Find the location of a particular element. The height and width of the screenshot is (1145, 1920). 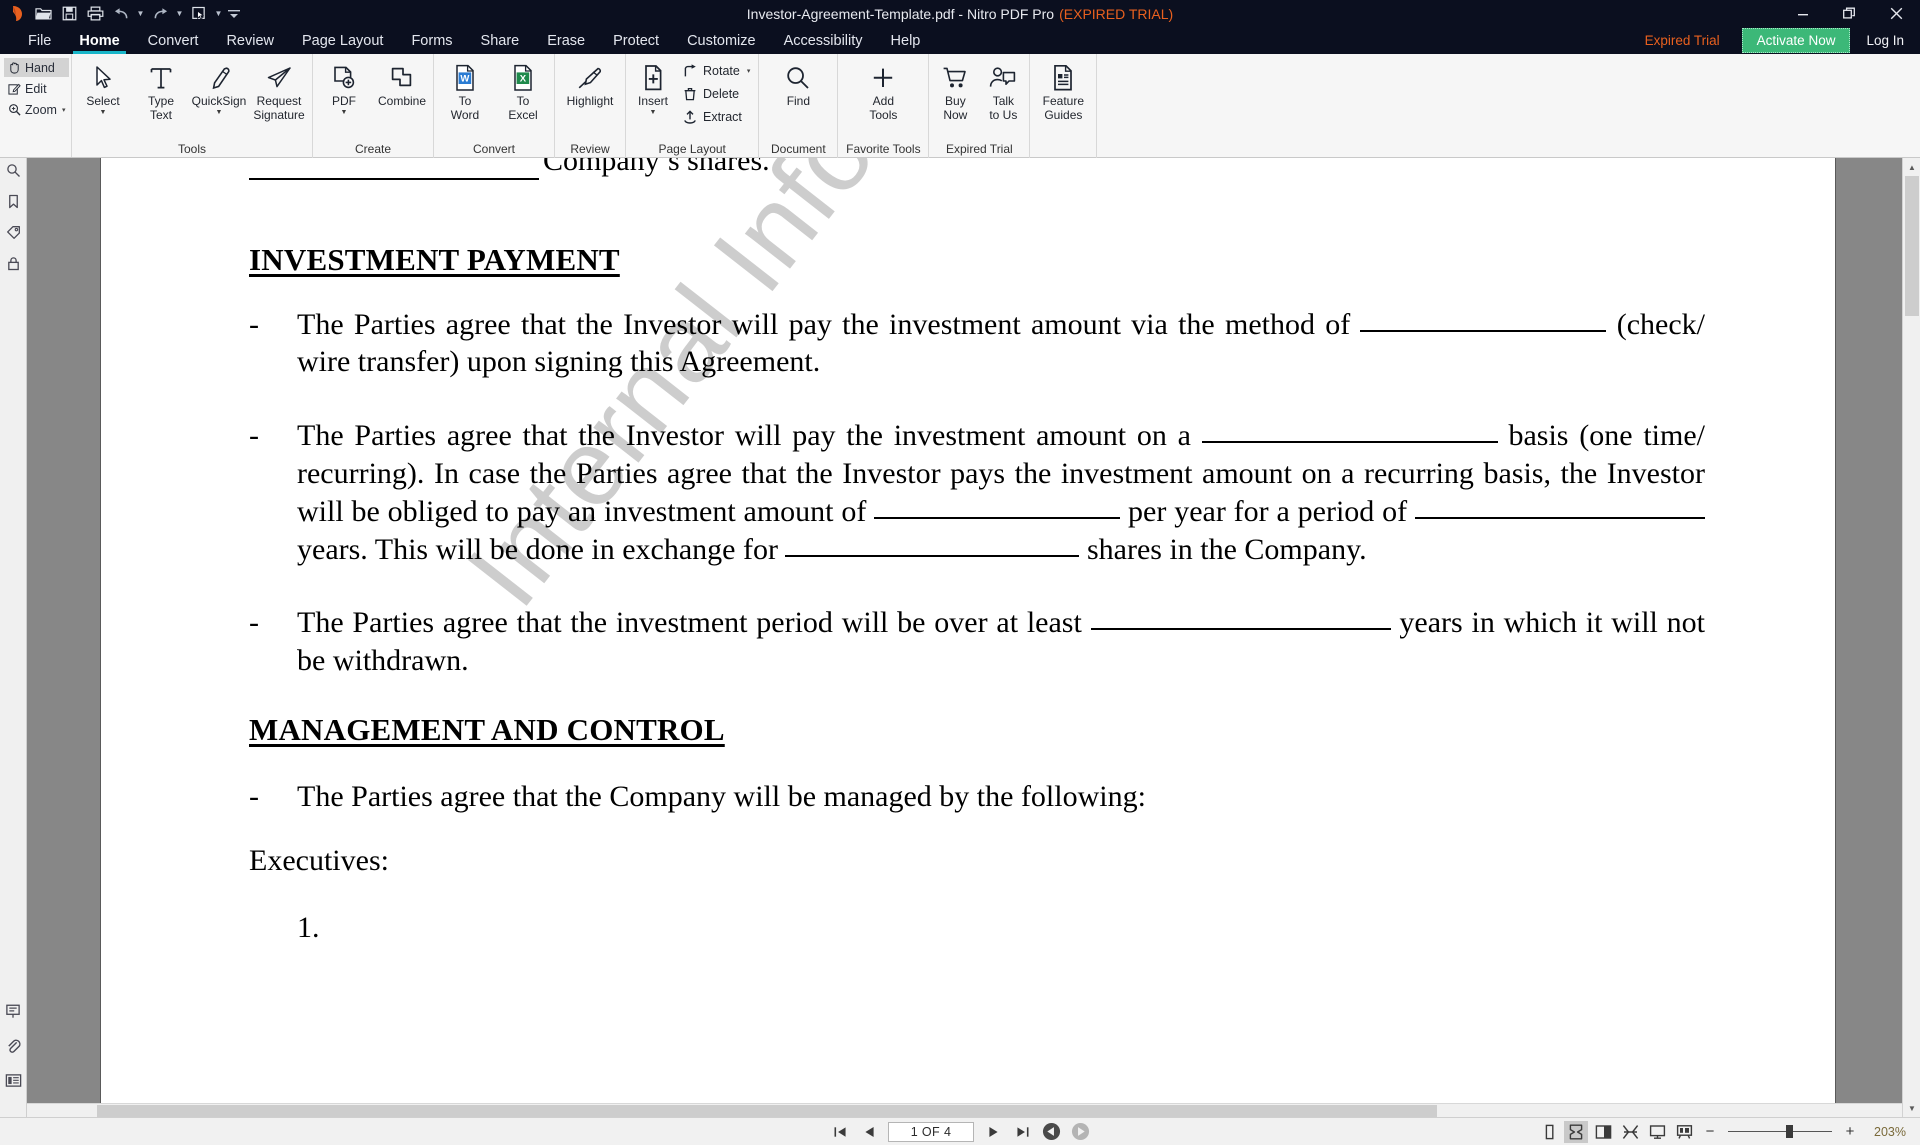

activate-now-button: Activate Now is located at coordinates (1796, 40).